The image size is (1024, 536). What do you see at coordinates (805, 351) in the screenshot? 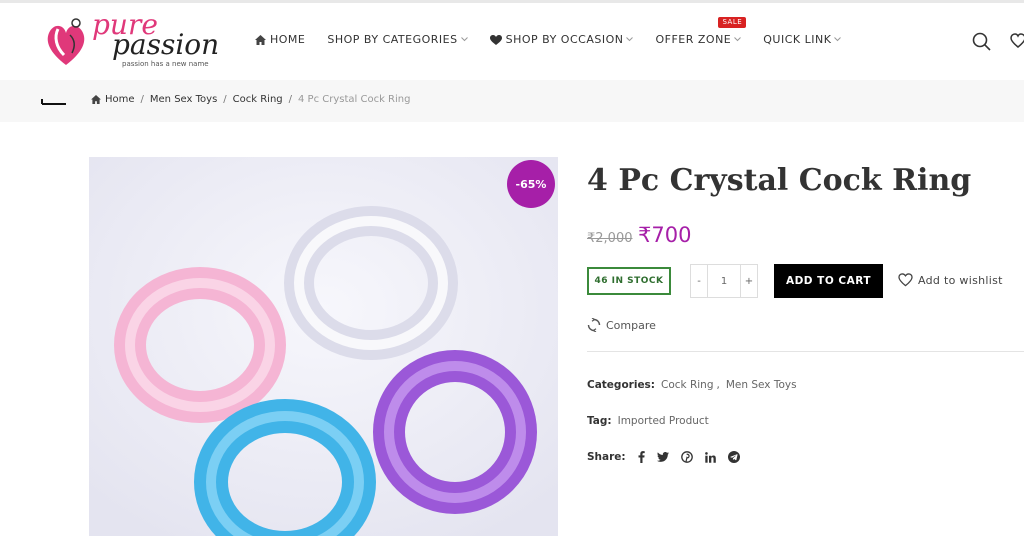
I see `summary-divider` at bounding box center [805, 351].